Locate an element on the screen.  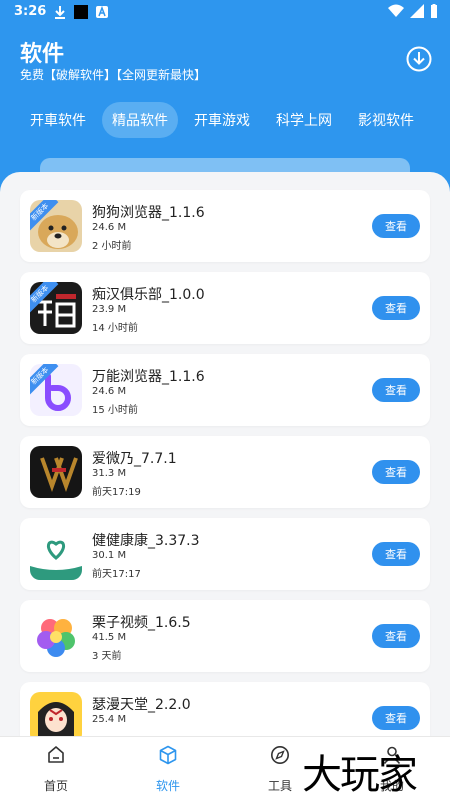
tab-label: 开車游戏 is located at coordinates (222, 121).